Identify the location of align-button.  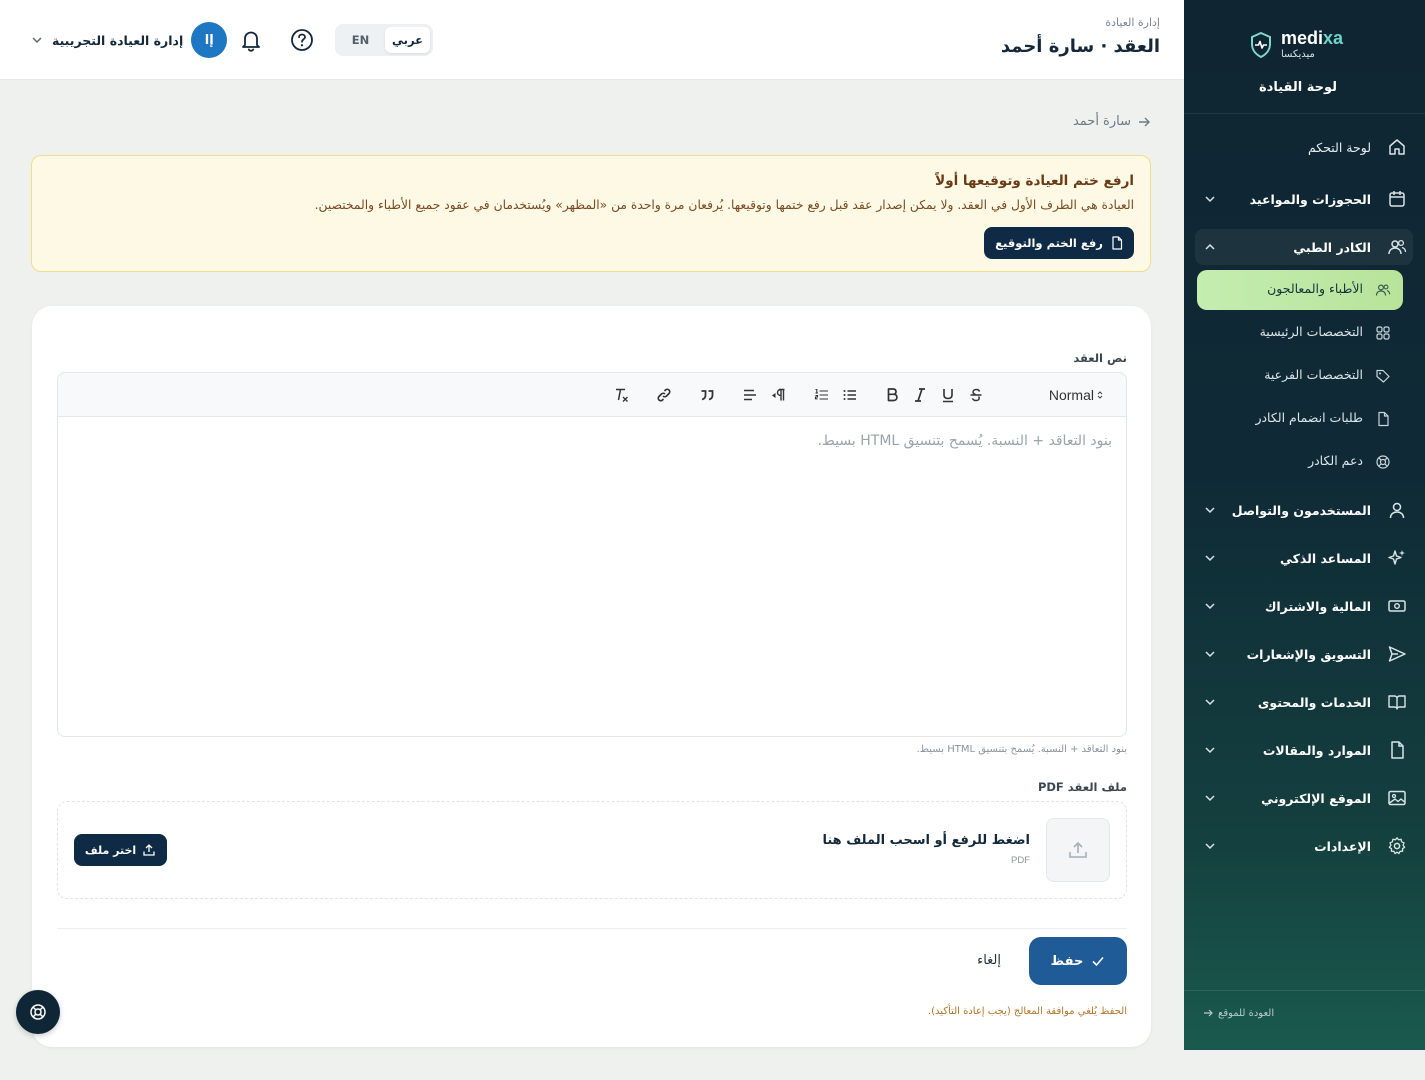
(750, 395).